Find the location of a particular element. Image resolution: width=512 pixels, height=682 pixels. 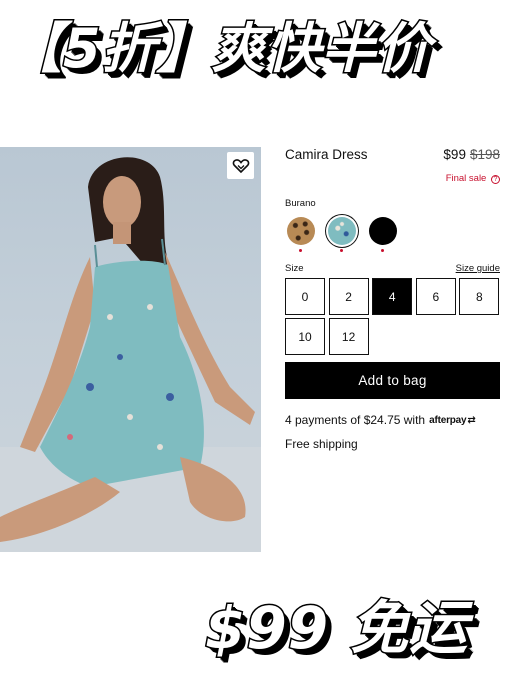

installments-info: 4 payments of $24.75 with afterpay⇄ is located at coordinates (392, 420).